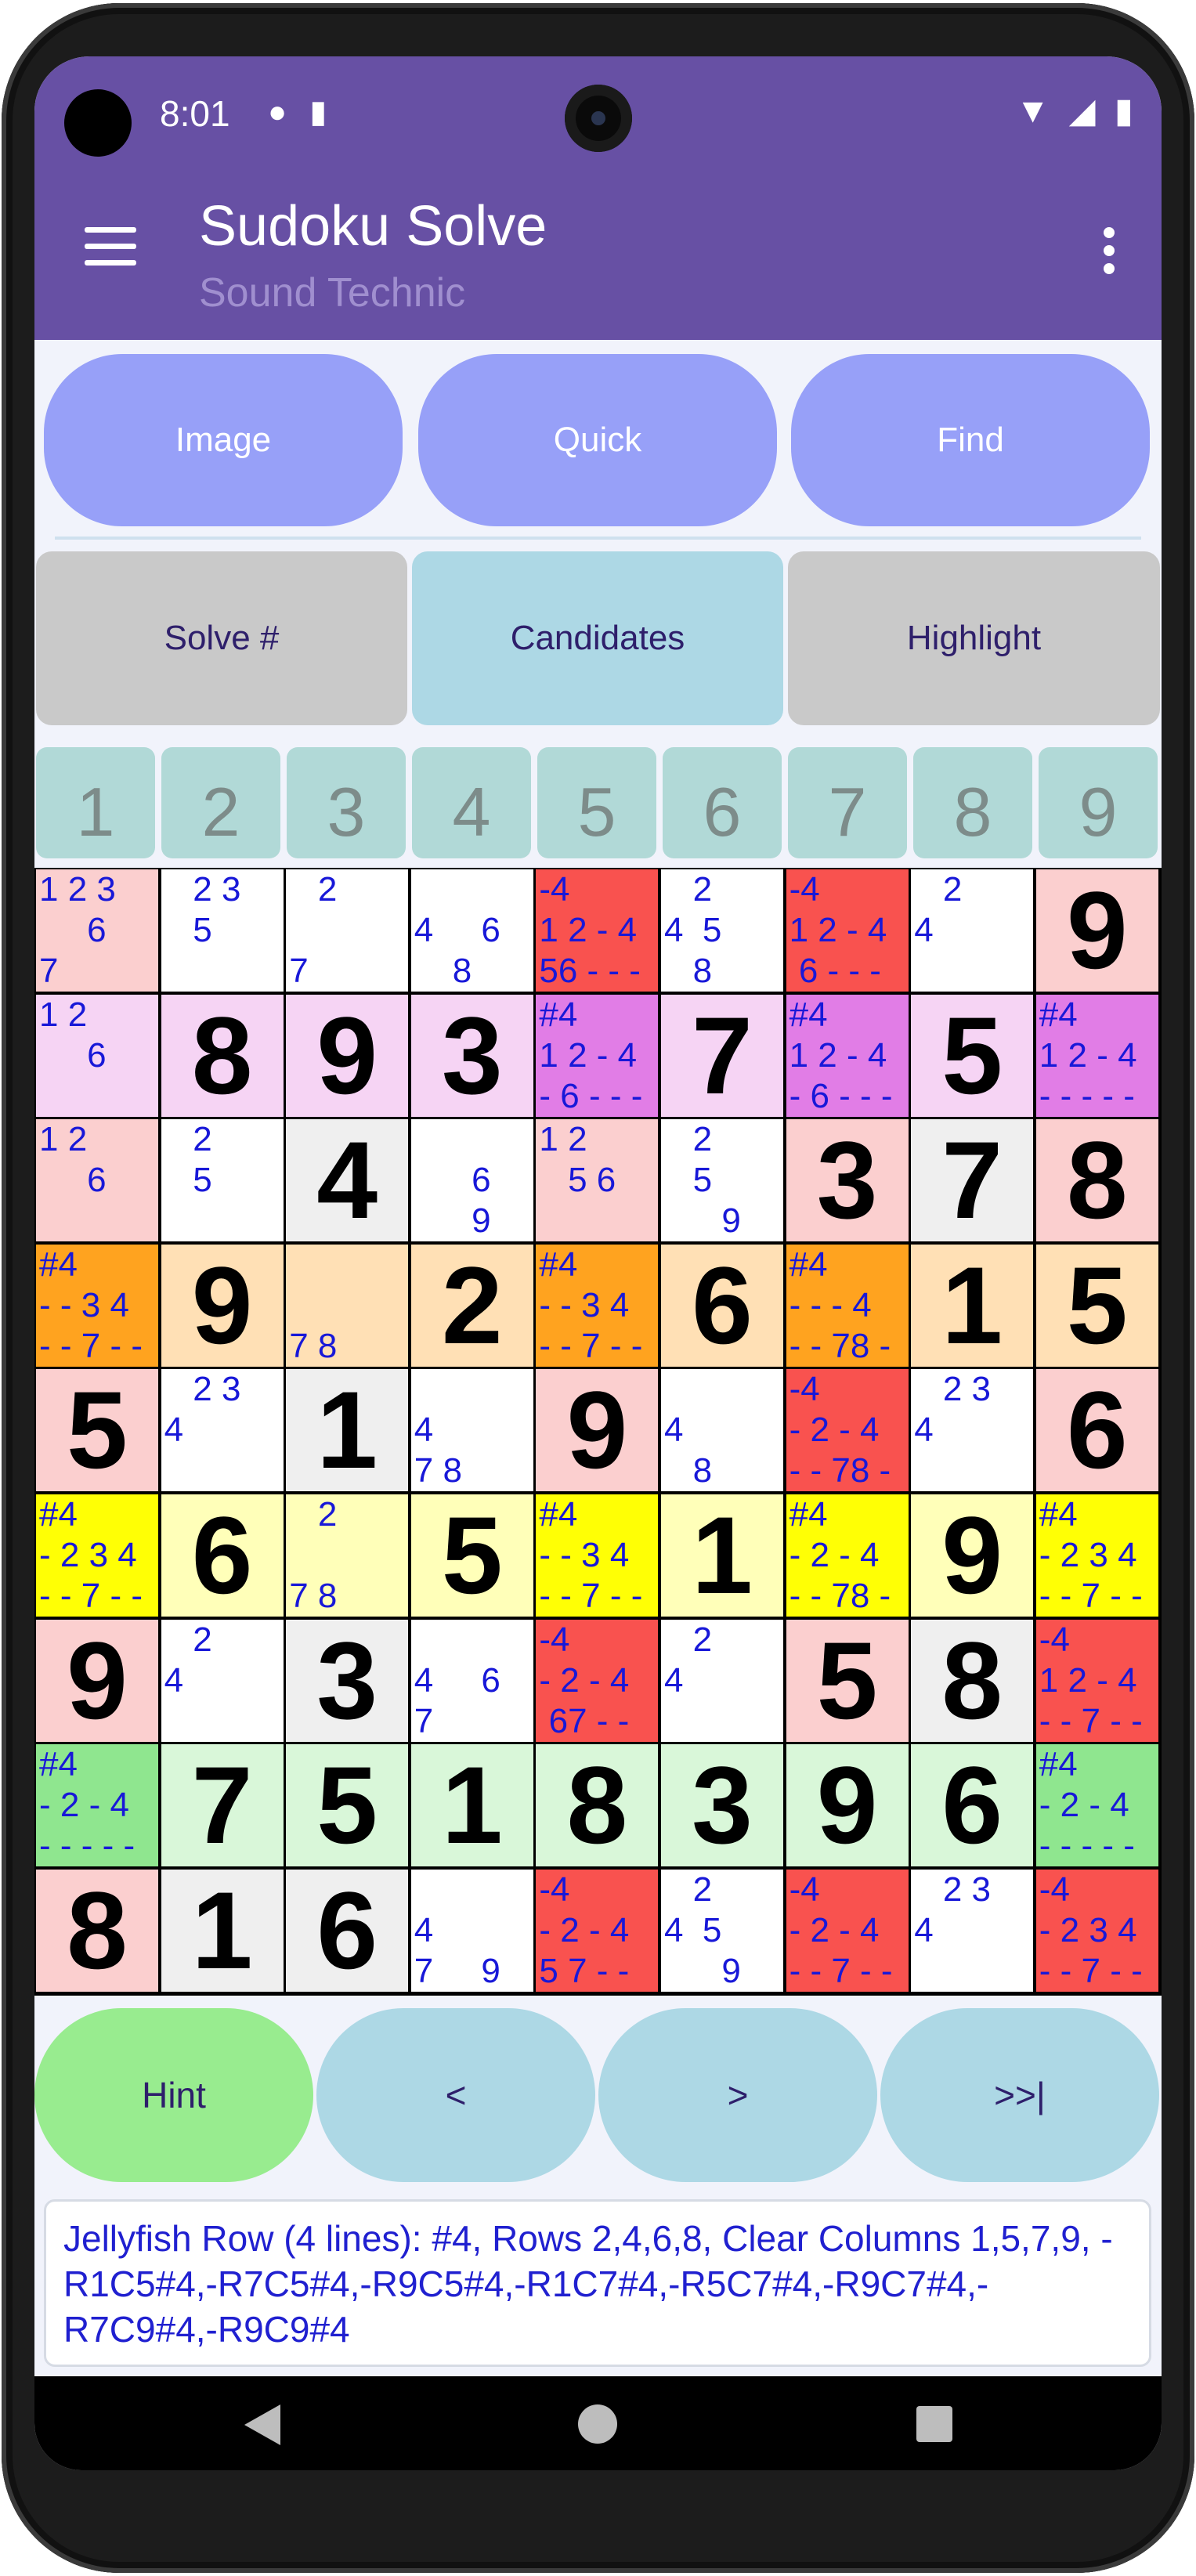 The image size is (1196, 2576). What do you see at coordinates (597, 1305) in the screenshot?
I see `grid-cell-r4c5: #4 - - 3 4 - - 7 - -` at bounding box center [597, 1305].